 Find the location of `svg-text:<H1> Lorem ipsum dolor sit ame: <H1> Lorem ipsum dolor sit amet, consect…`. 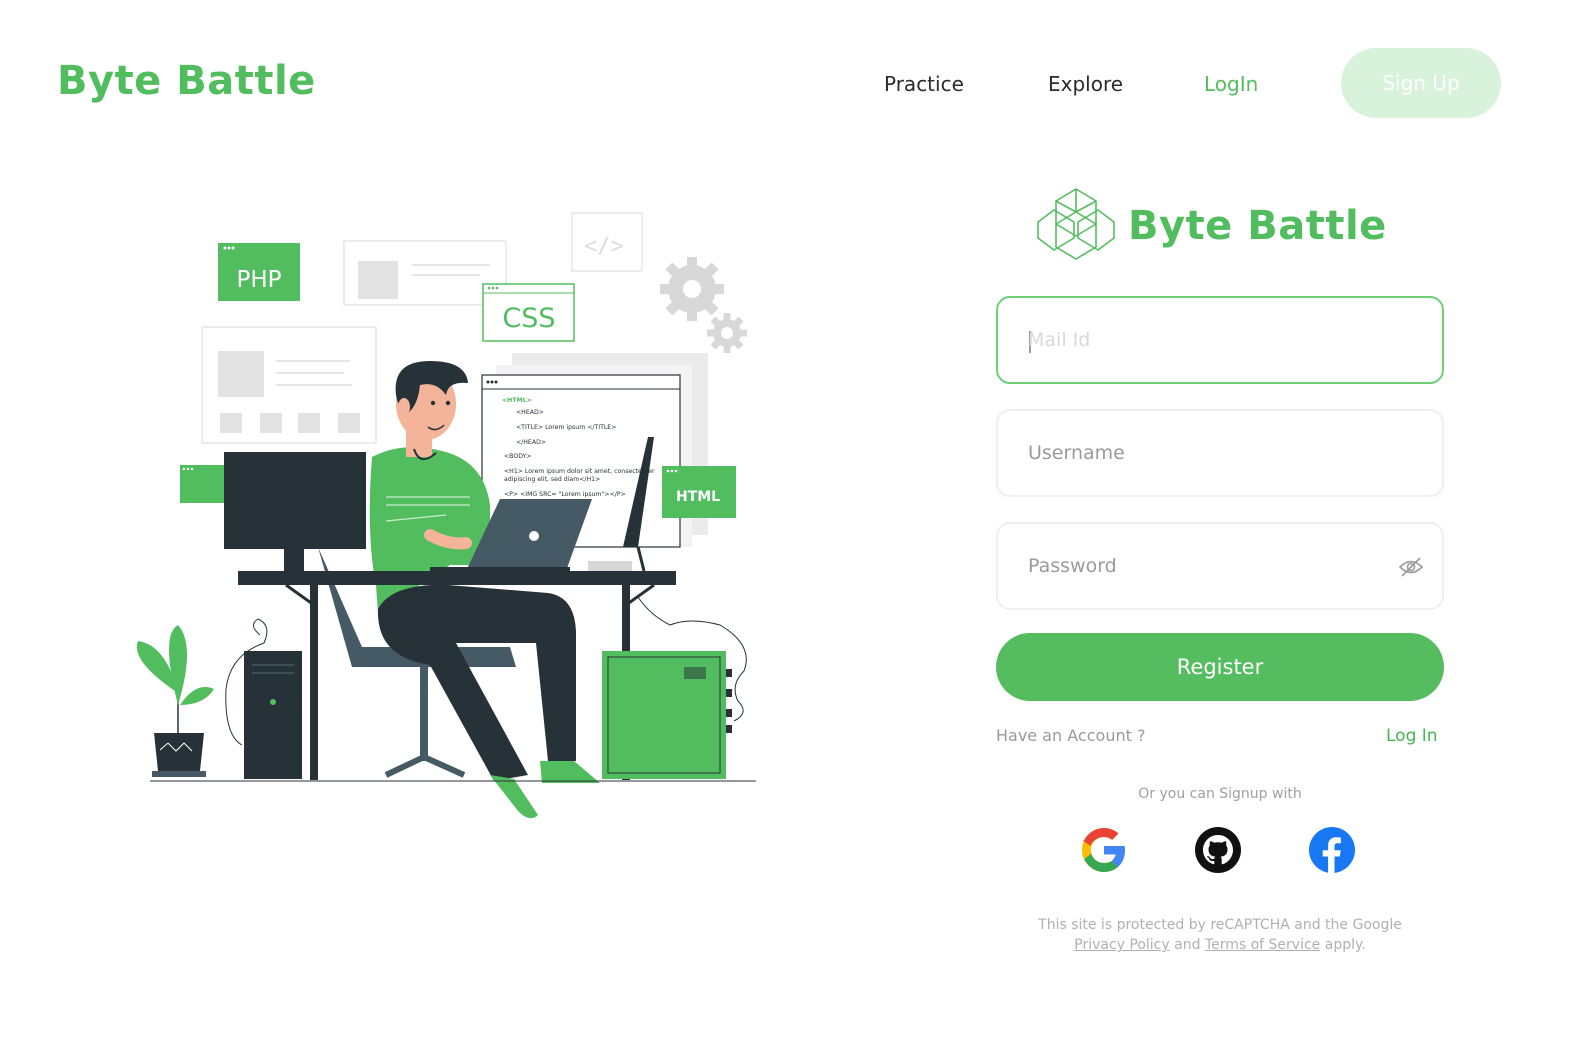

svg-text:<H1> Lorem ipsum dolor sit ame: <H1> Lorem ipsum dolor sit amet, consect… is located at coordinates (579, 471).